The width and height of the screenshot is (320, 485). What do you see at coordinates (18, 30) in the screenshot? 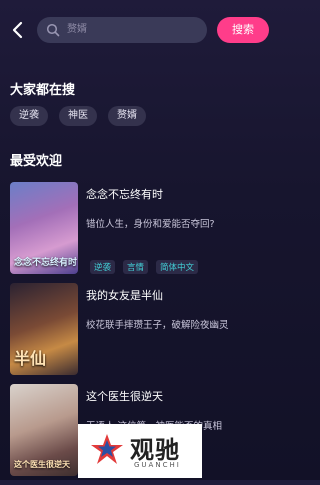
I see `back-arrow-icon` at bounding box center [18, 30].